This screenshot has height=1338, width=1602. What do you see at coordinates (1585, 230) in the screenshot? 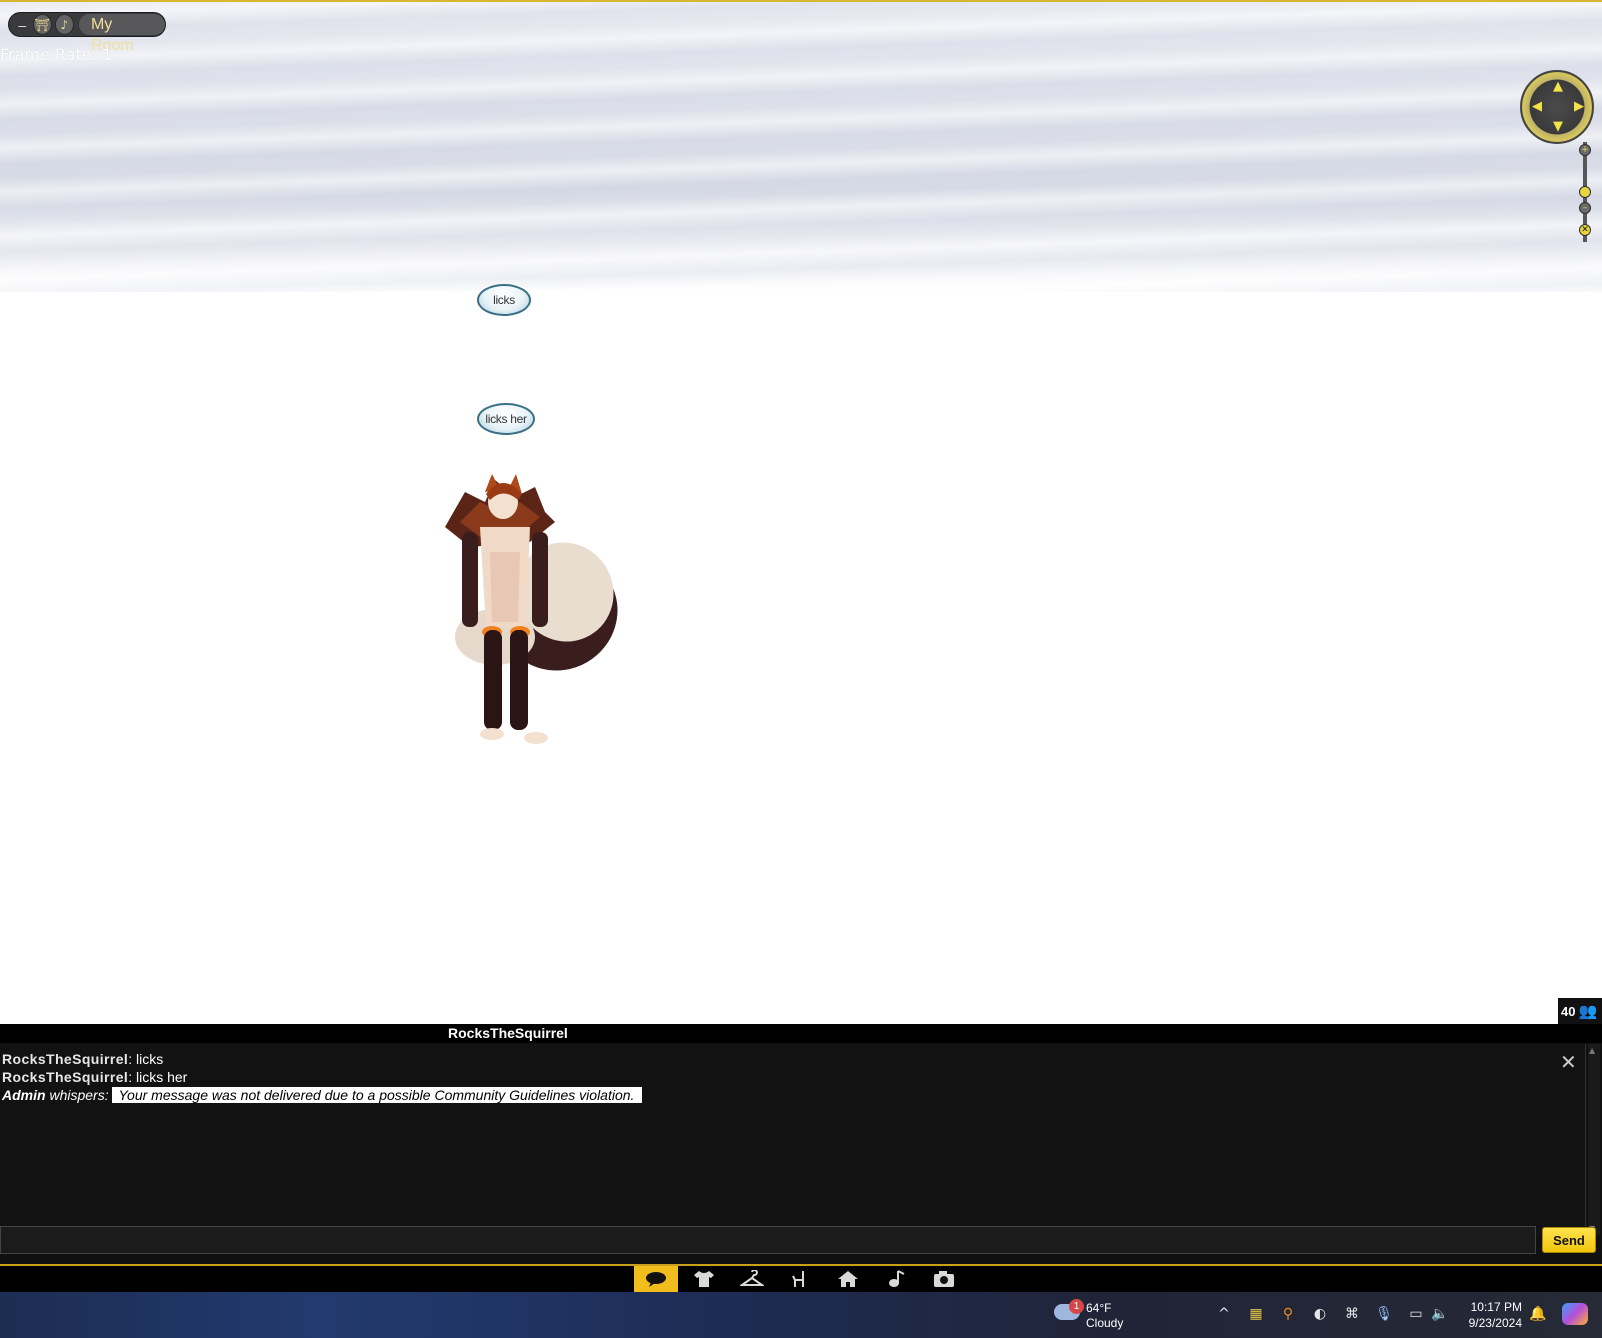
I see `reset-camera-icon: ✕` at bounding box center [1585, 230].